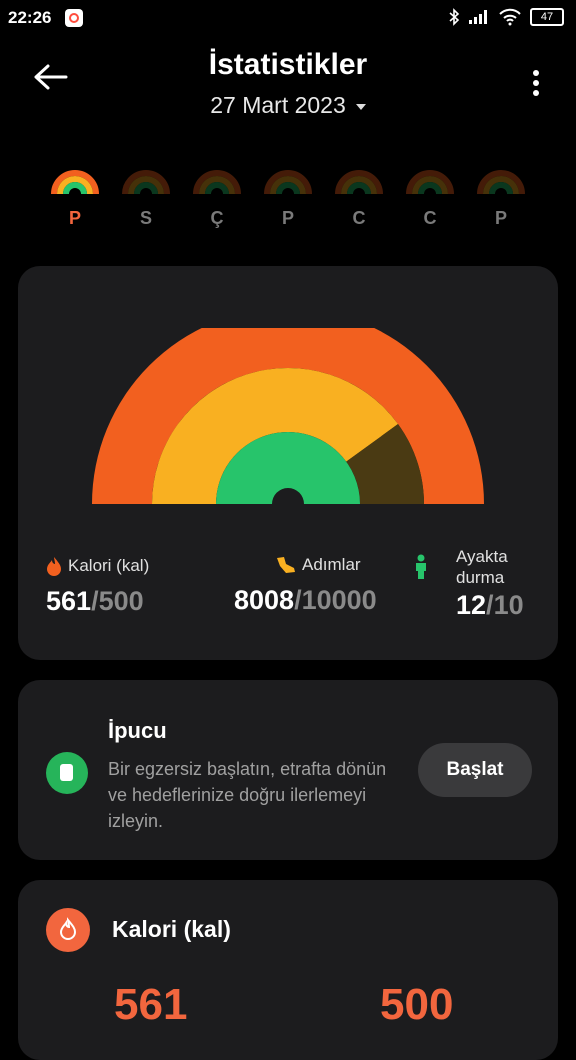 Image resolution: width=576 pixels, height=1060 pixels. What do you see at coordinates (510, 17) in the screenshot?
I see `wifi-icon` at bounding box center [510, 17].